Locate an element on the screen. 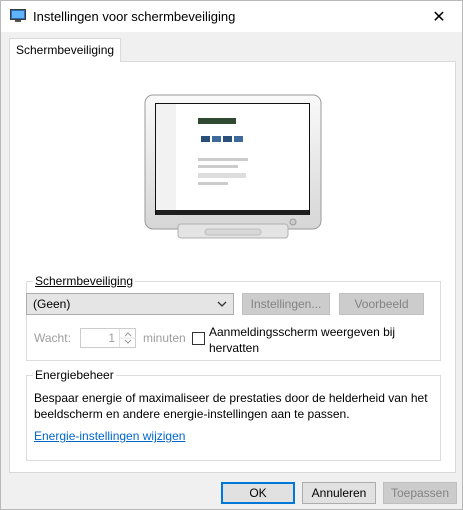 This screenshot has height=510, width=463. screensaver-select-value: (Geen) is located at coordinates (52, 304).